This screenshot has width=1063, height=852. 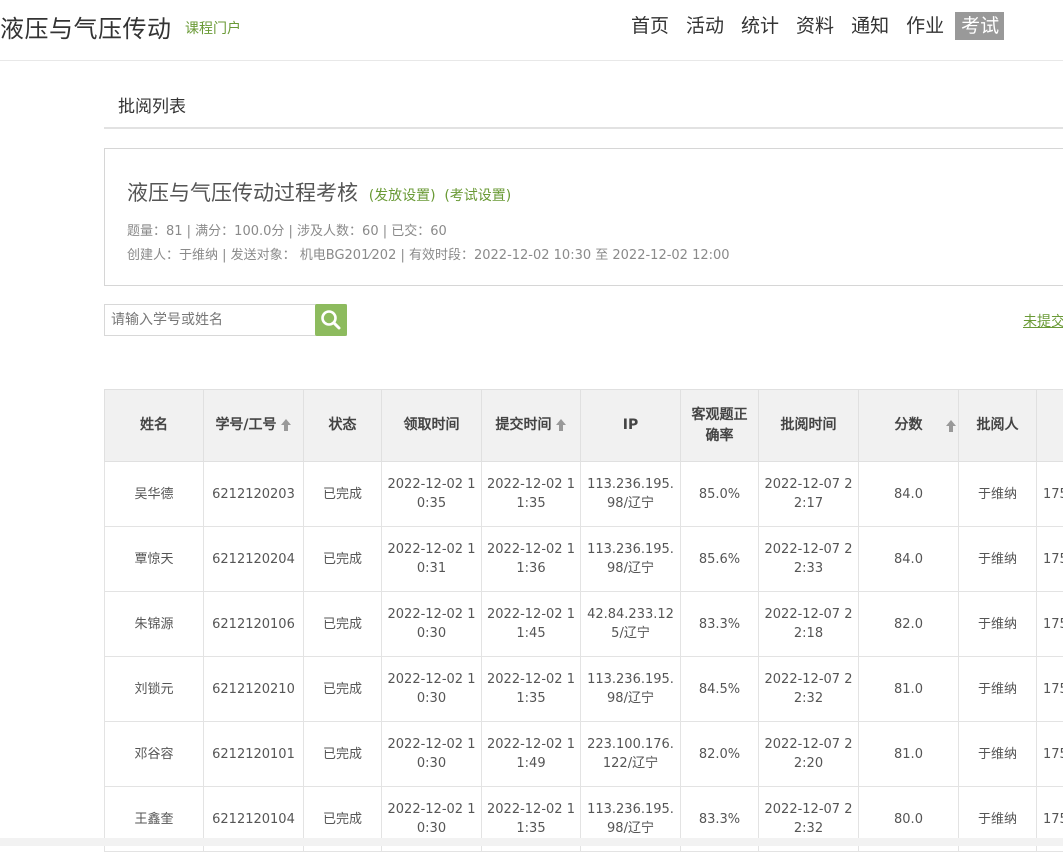 I want to click on search-box, so click(x=225, y=320).